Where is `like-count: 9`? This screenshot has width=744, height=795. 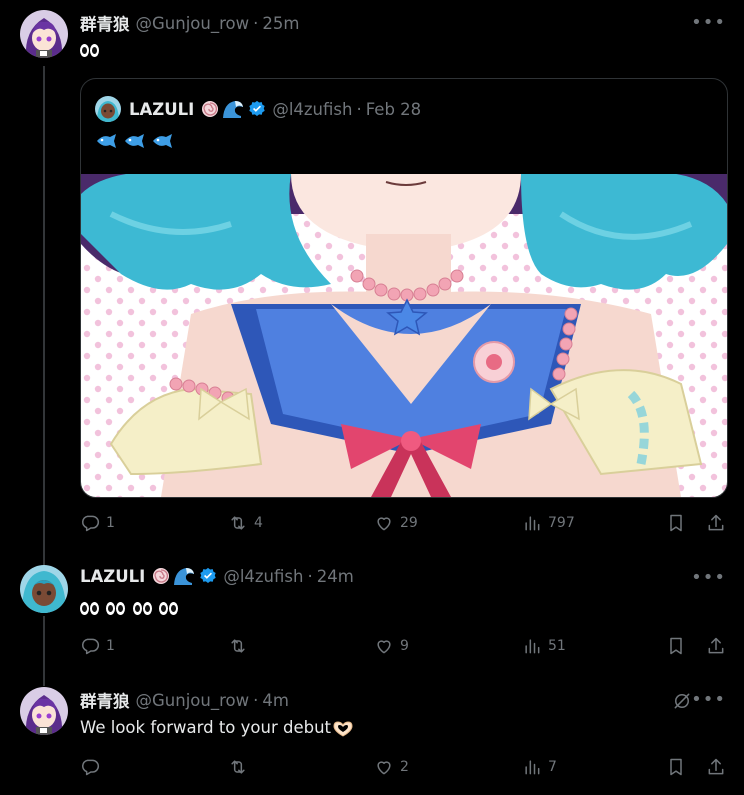 like-count: 9 is located at coordinates (404, 646).